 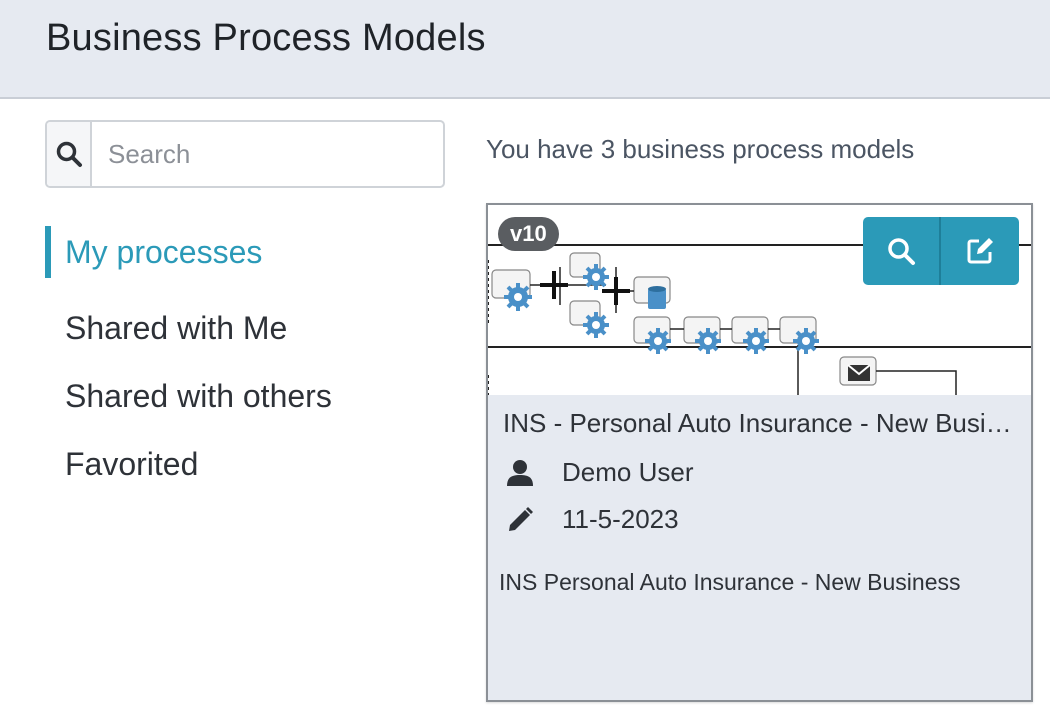 What do you see at coordinates (266, 38) in the screenshot?
I see `page-title: Business Process Models` at bounding box center [266, 38].